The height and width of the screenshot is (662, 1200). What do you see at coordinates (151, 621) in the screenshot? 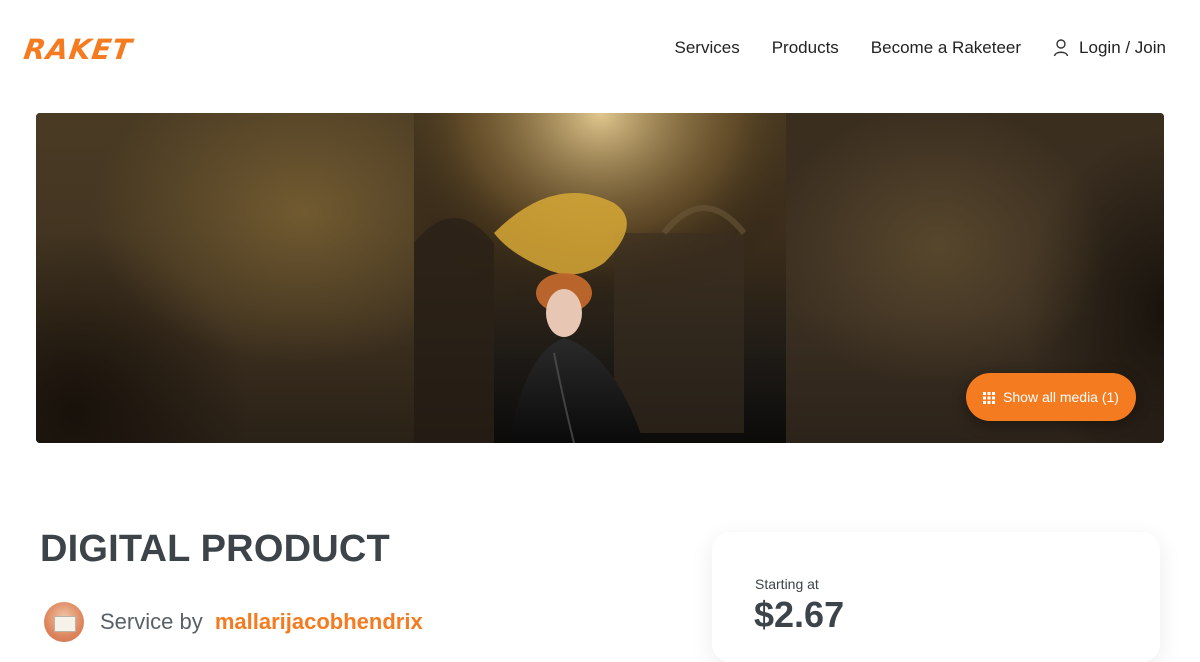
I see `service-by-label: Service by` at bounding box center [151, 621].